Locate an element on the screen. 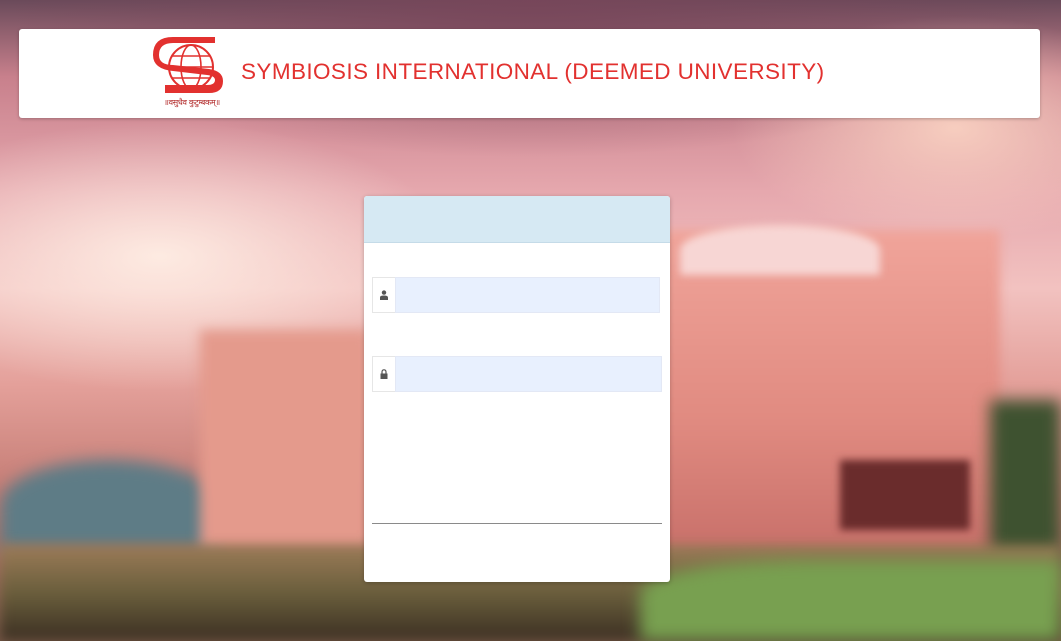 The image size is (1061, 641). panel-divider is located at coordinates (517, 523).